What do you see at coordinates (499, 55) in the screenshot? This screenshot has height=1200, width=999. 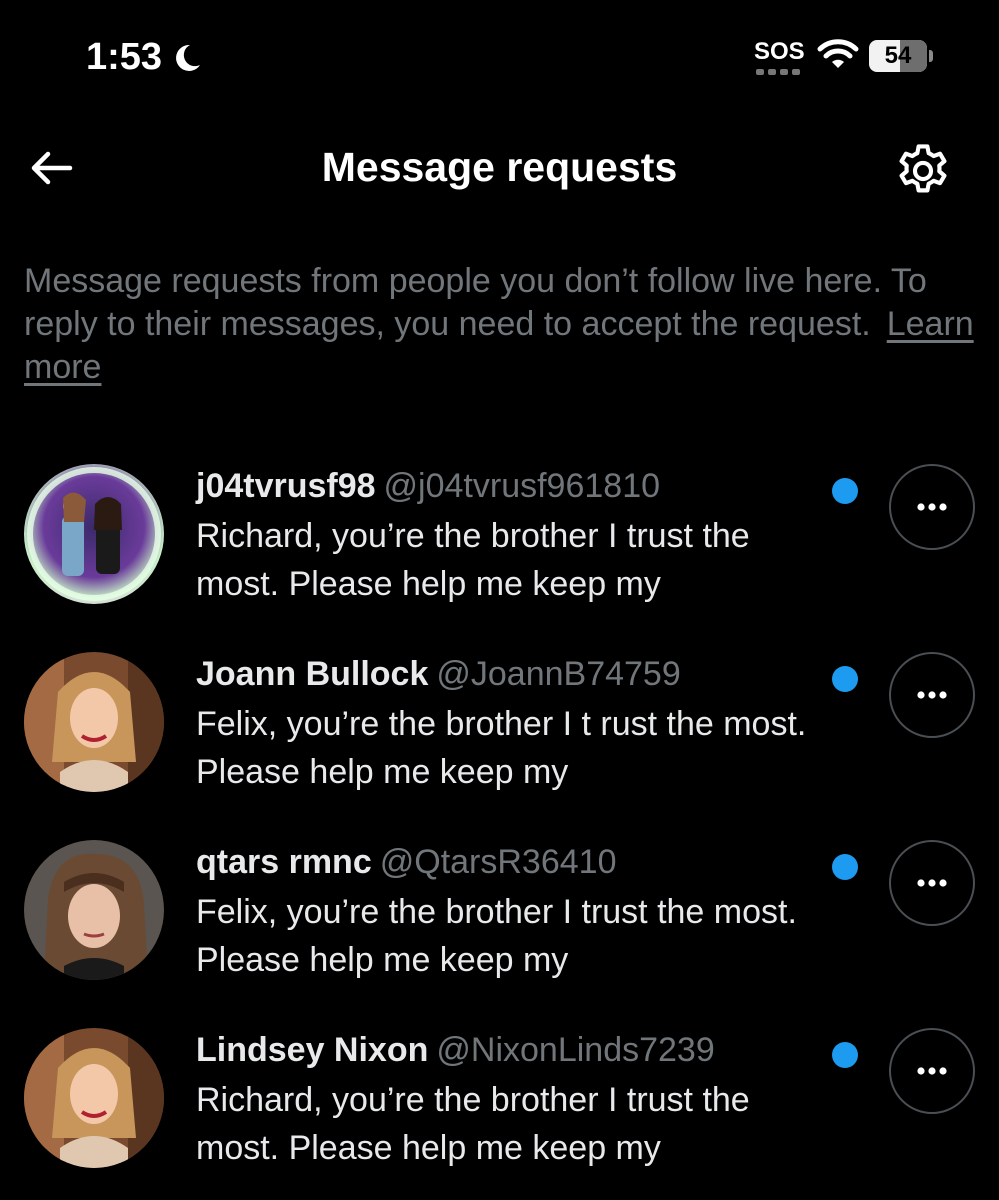 I see `status-bar: 1:53 SOS 54` at bounding box center [499, 55].